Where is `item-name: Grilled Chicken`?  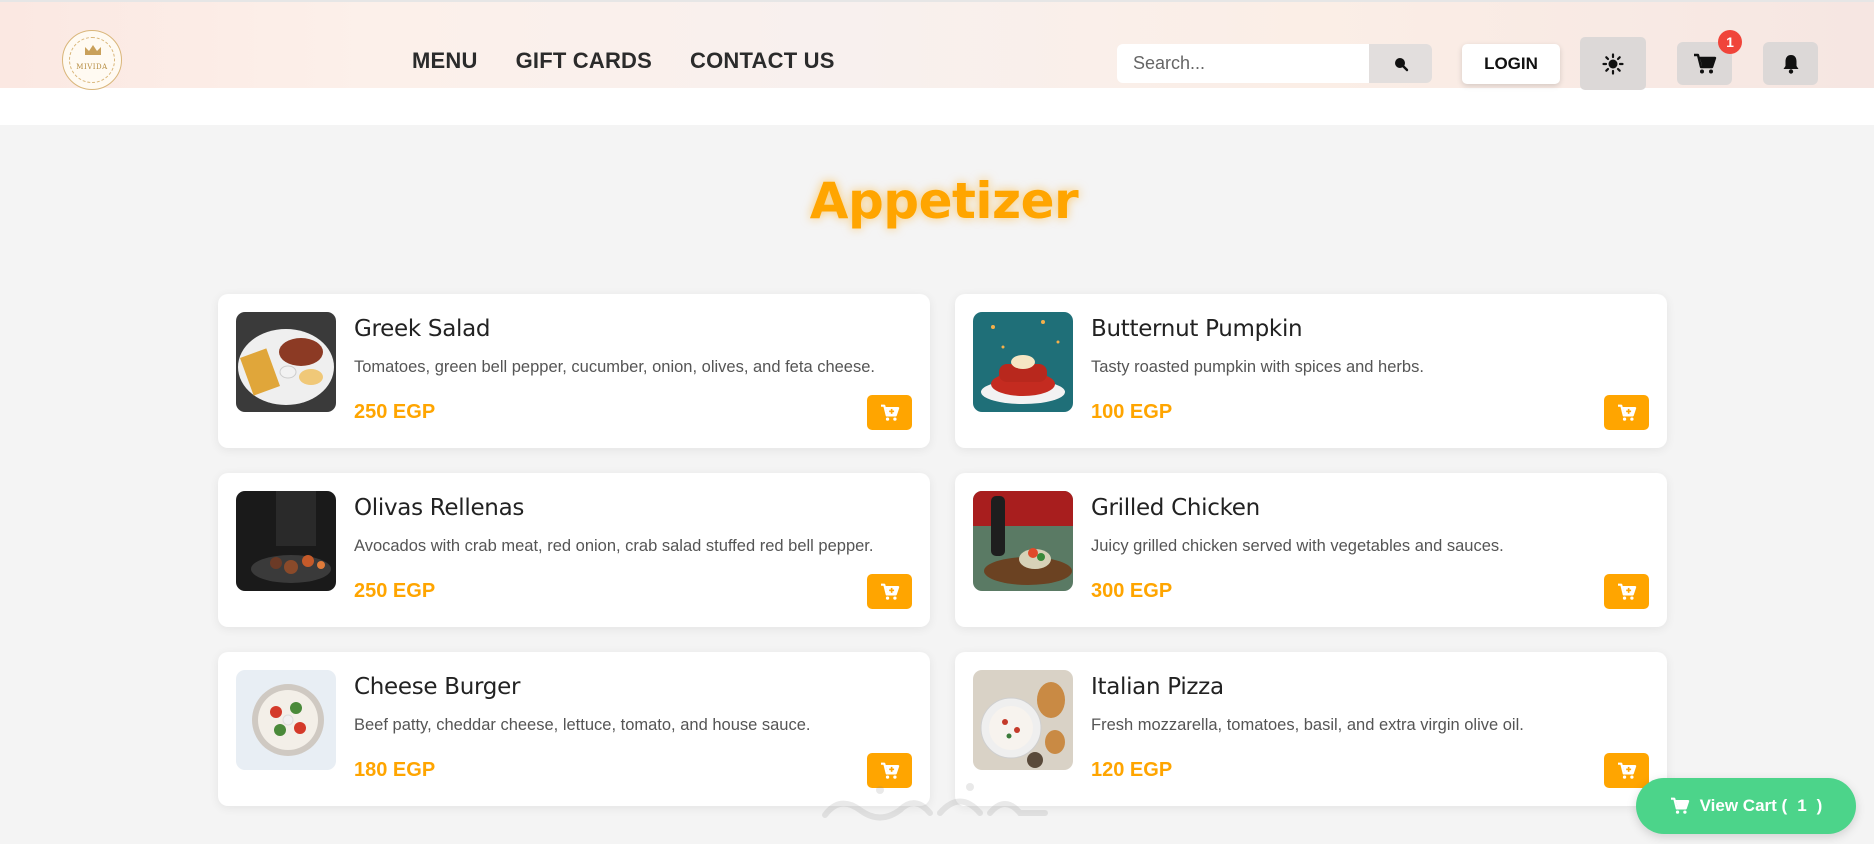 item-name: Grilled Chicken is located at coordinates (1175, 508).